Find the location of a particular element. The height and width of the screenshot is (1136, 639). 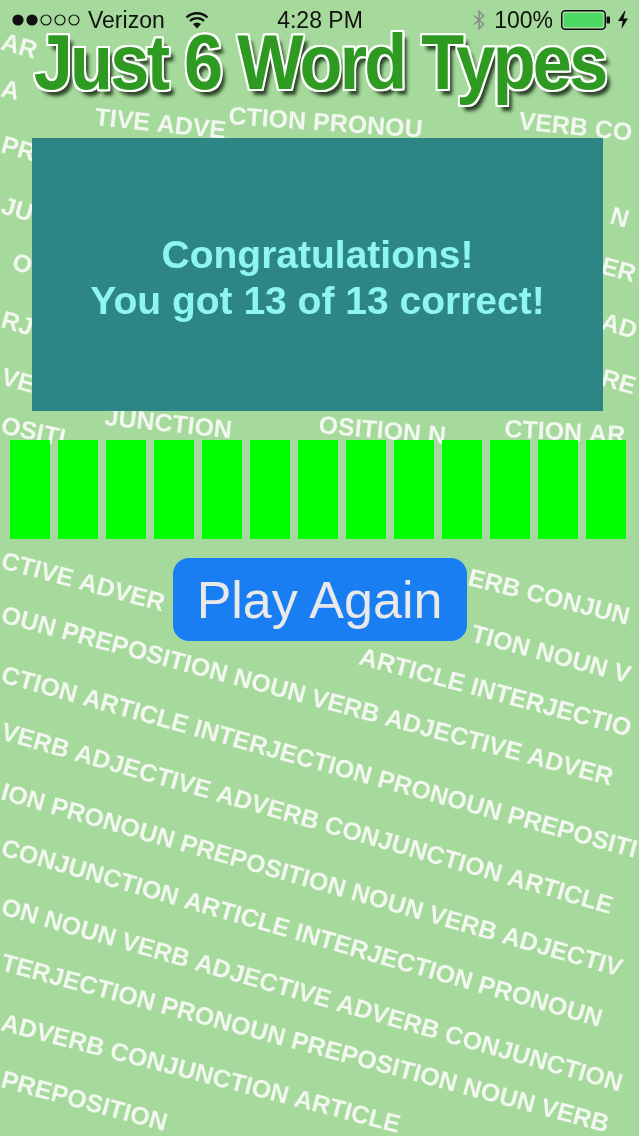

background-word: AR is located at coordinates (20, 45).